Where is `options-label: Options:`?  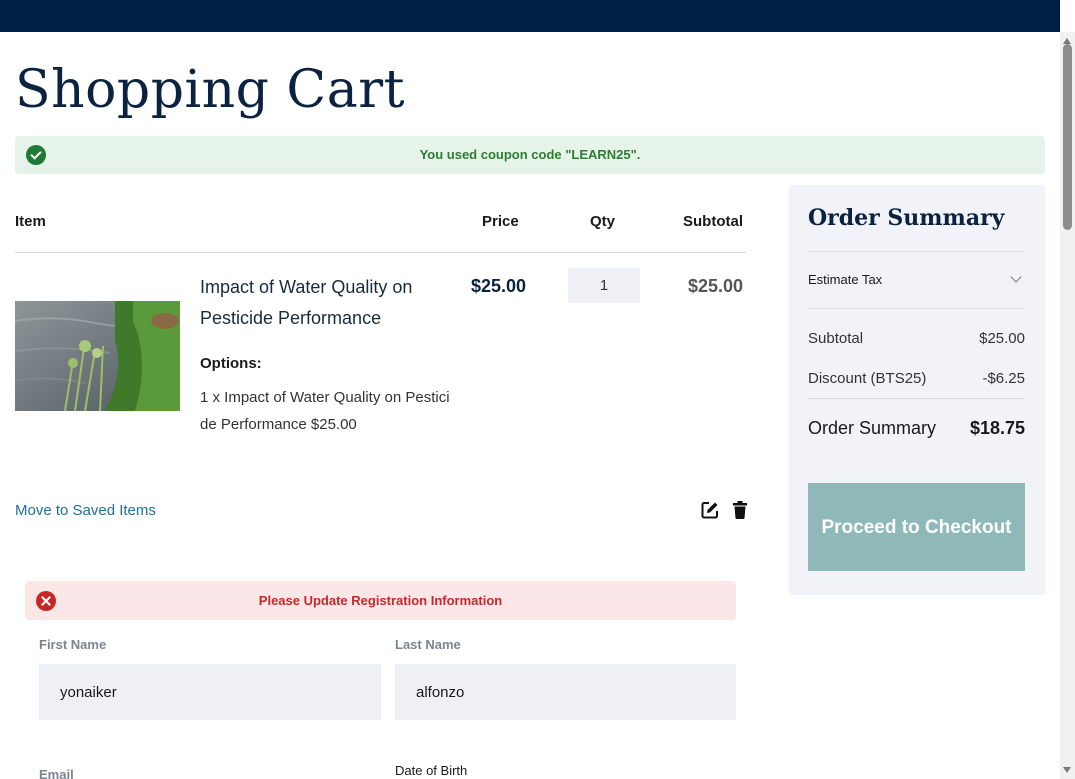 options-label: Options: is located at coordinates (231, 363).